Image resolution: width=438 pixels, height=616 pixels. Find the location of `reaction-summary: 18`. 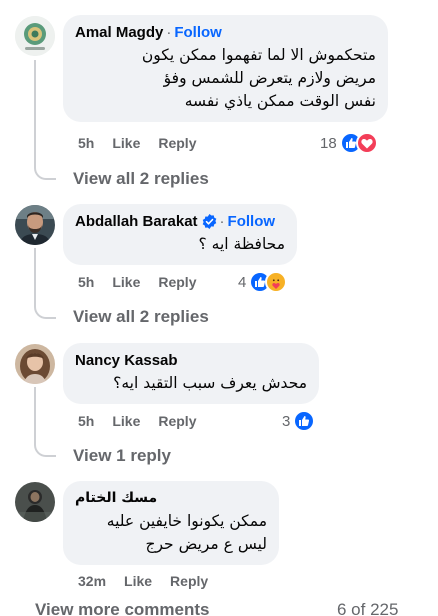

reaction-summary: 18 is located at coordinates (349, 143).